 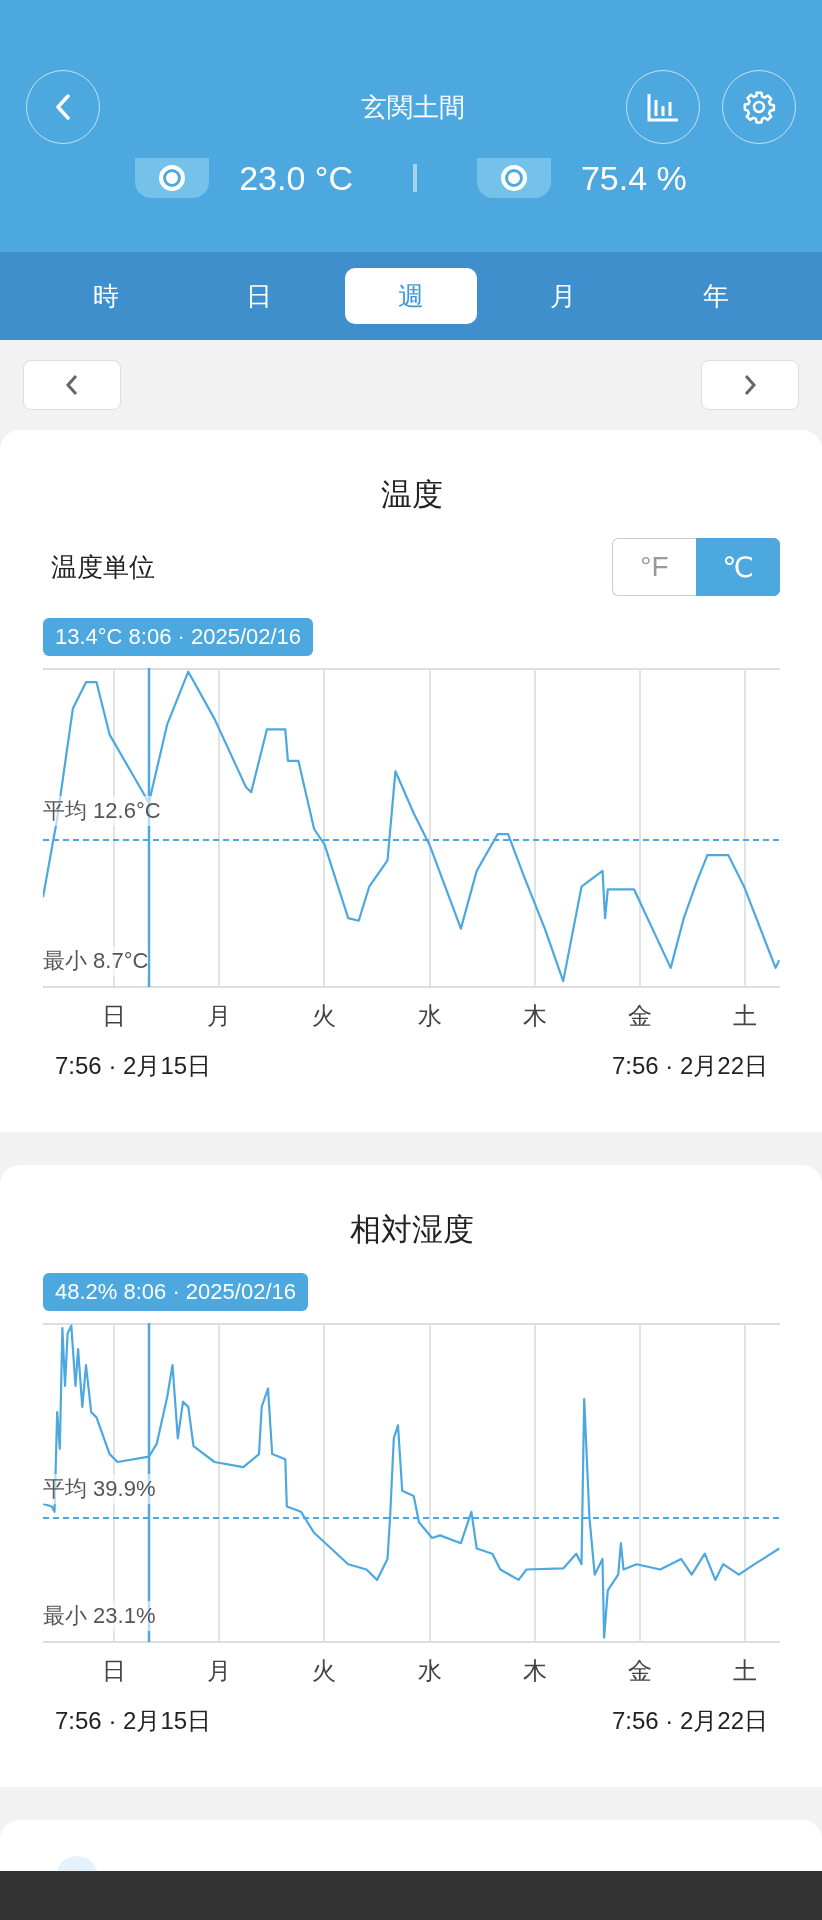 What do you see at coordinates (411, 495) in the screenshot?
I see `card-title: 温度` at bounding box center [411, 495].